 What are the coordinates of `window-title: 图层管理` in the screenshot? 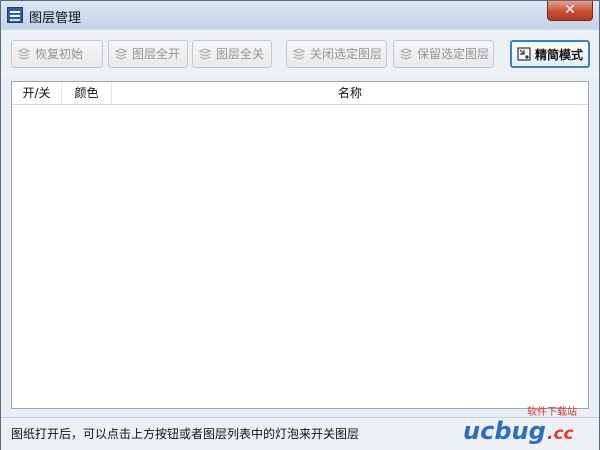 It's located at (55, 18).